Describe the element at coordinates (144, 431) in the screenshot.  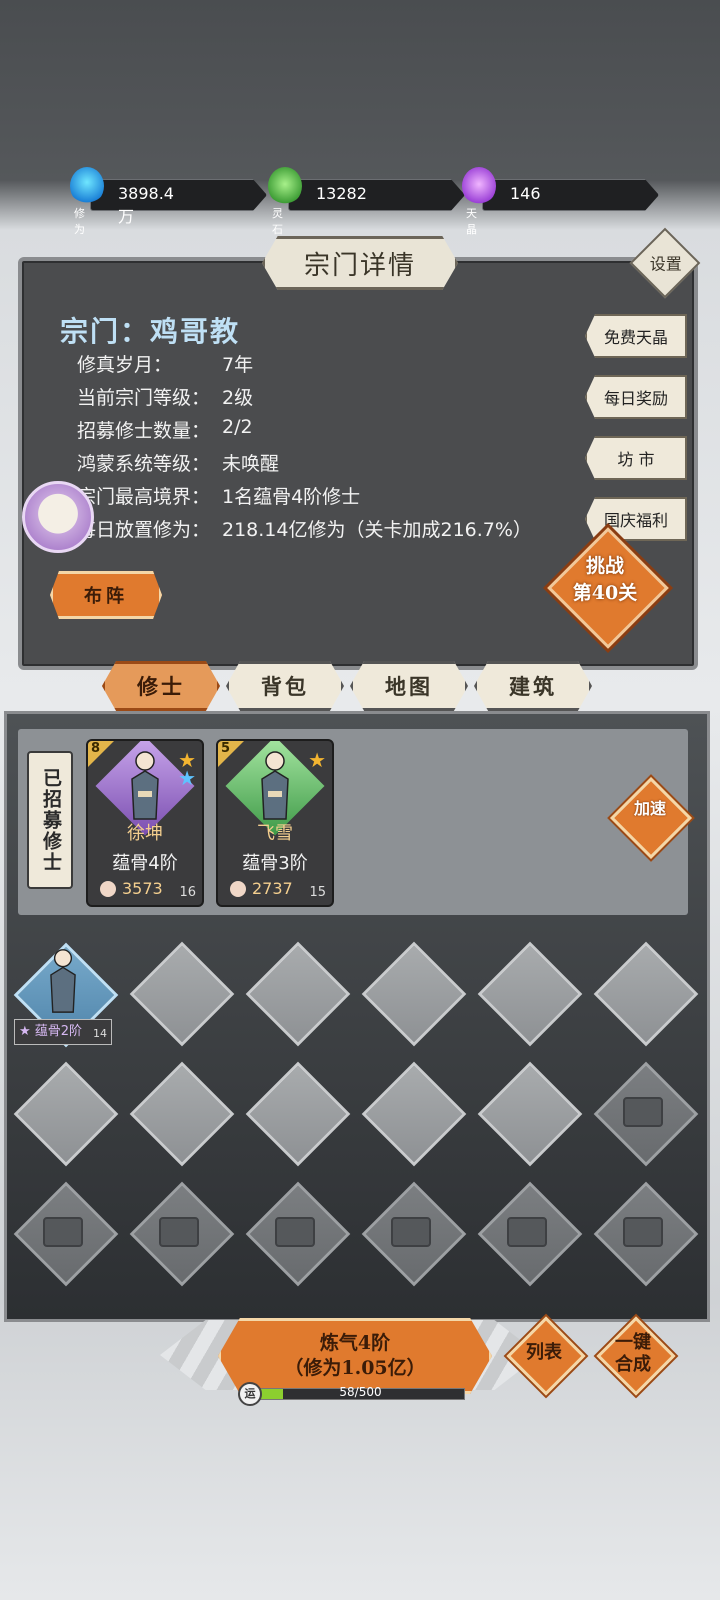
I see `info-label: 招募修士数量：` at that location.